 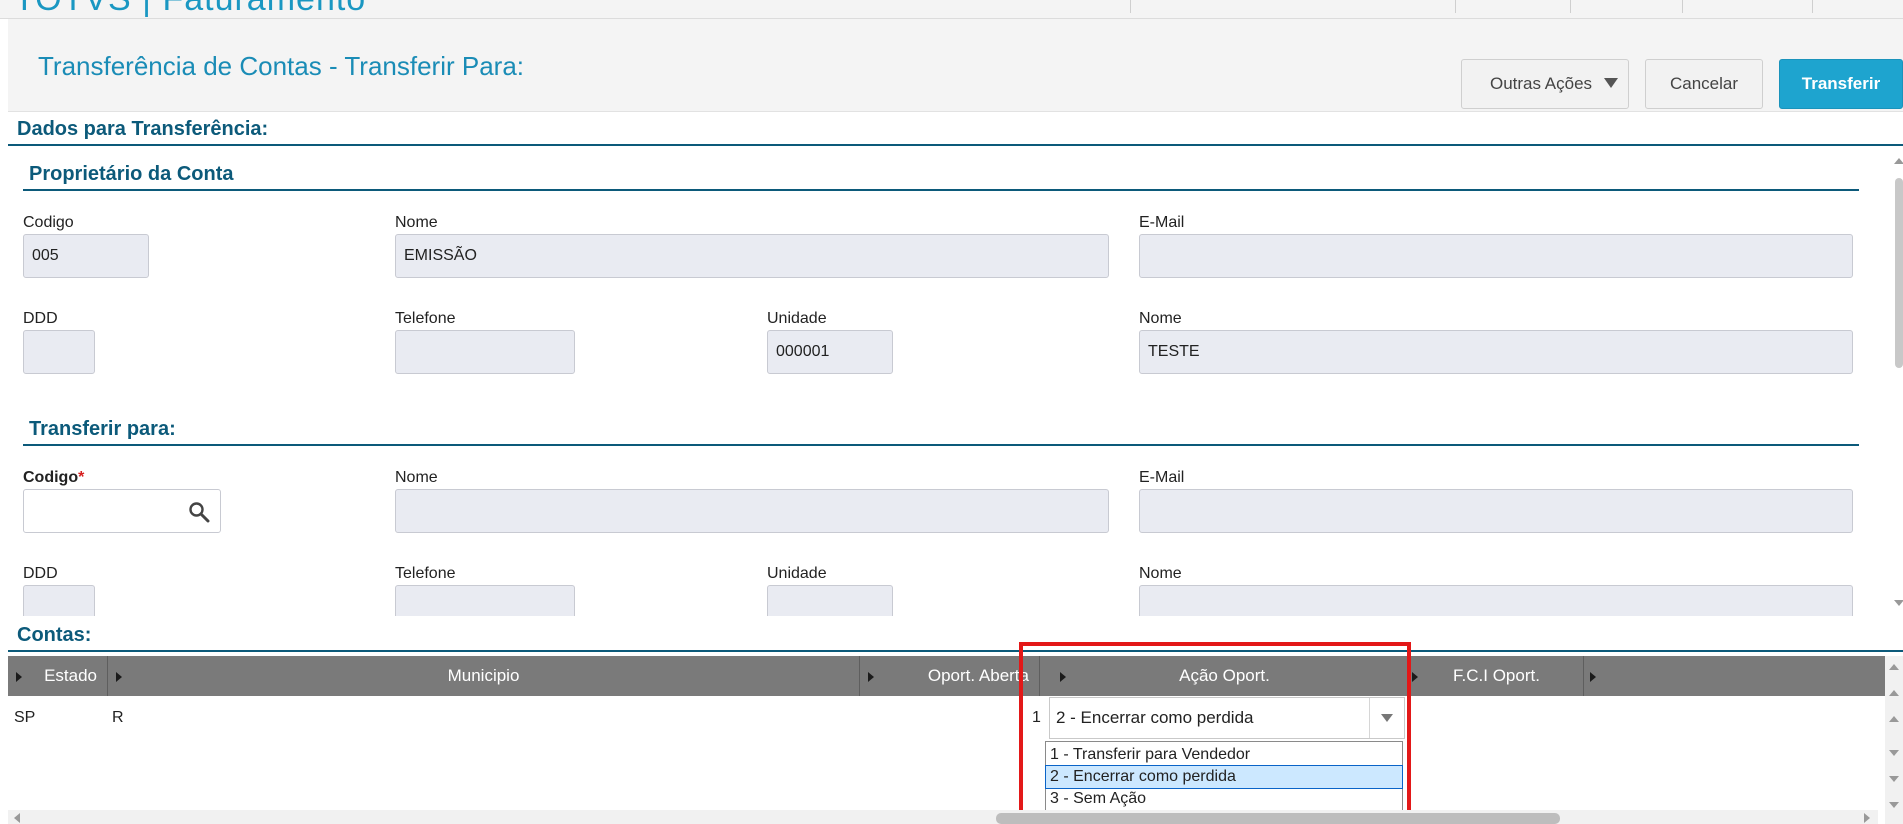 What do you see at coordinates (955, 651) in the screenshot?
I see `contas-divider` at bounding box center [955, 651].